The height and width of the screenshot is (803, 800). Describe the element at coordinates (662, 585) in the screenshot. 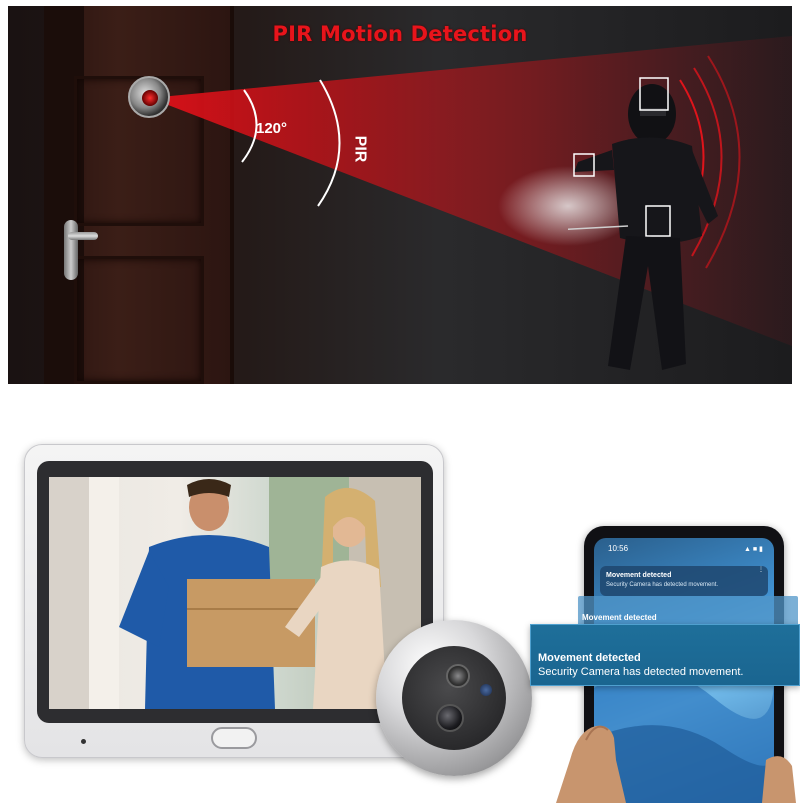

I see `phone-card-body: Security Camera has detected movement.` at that location.